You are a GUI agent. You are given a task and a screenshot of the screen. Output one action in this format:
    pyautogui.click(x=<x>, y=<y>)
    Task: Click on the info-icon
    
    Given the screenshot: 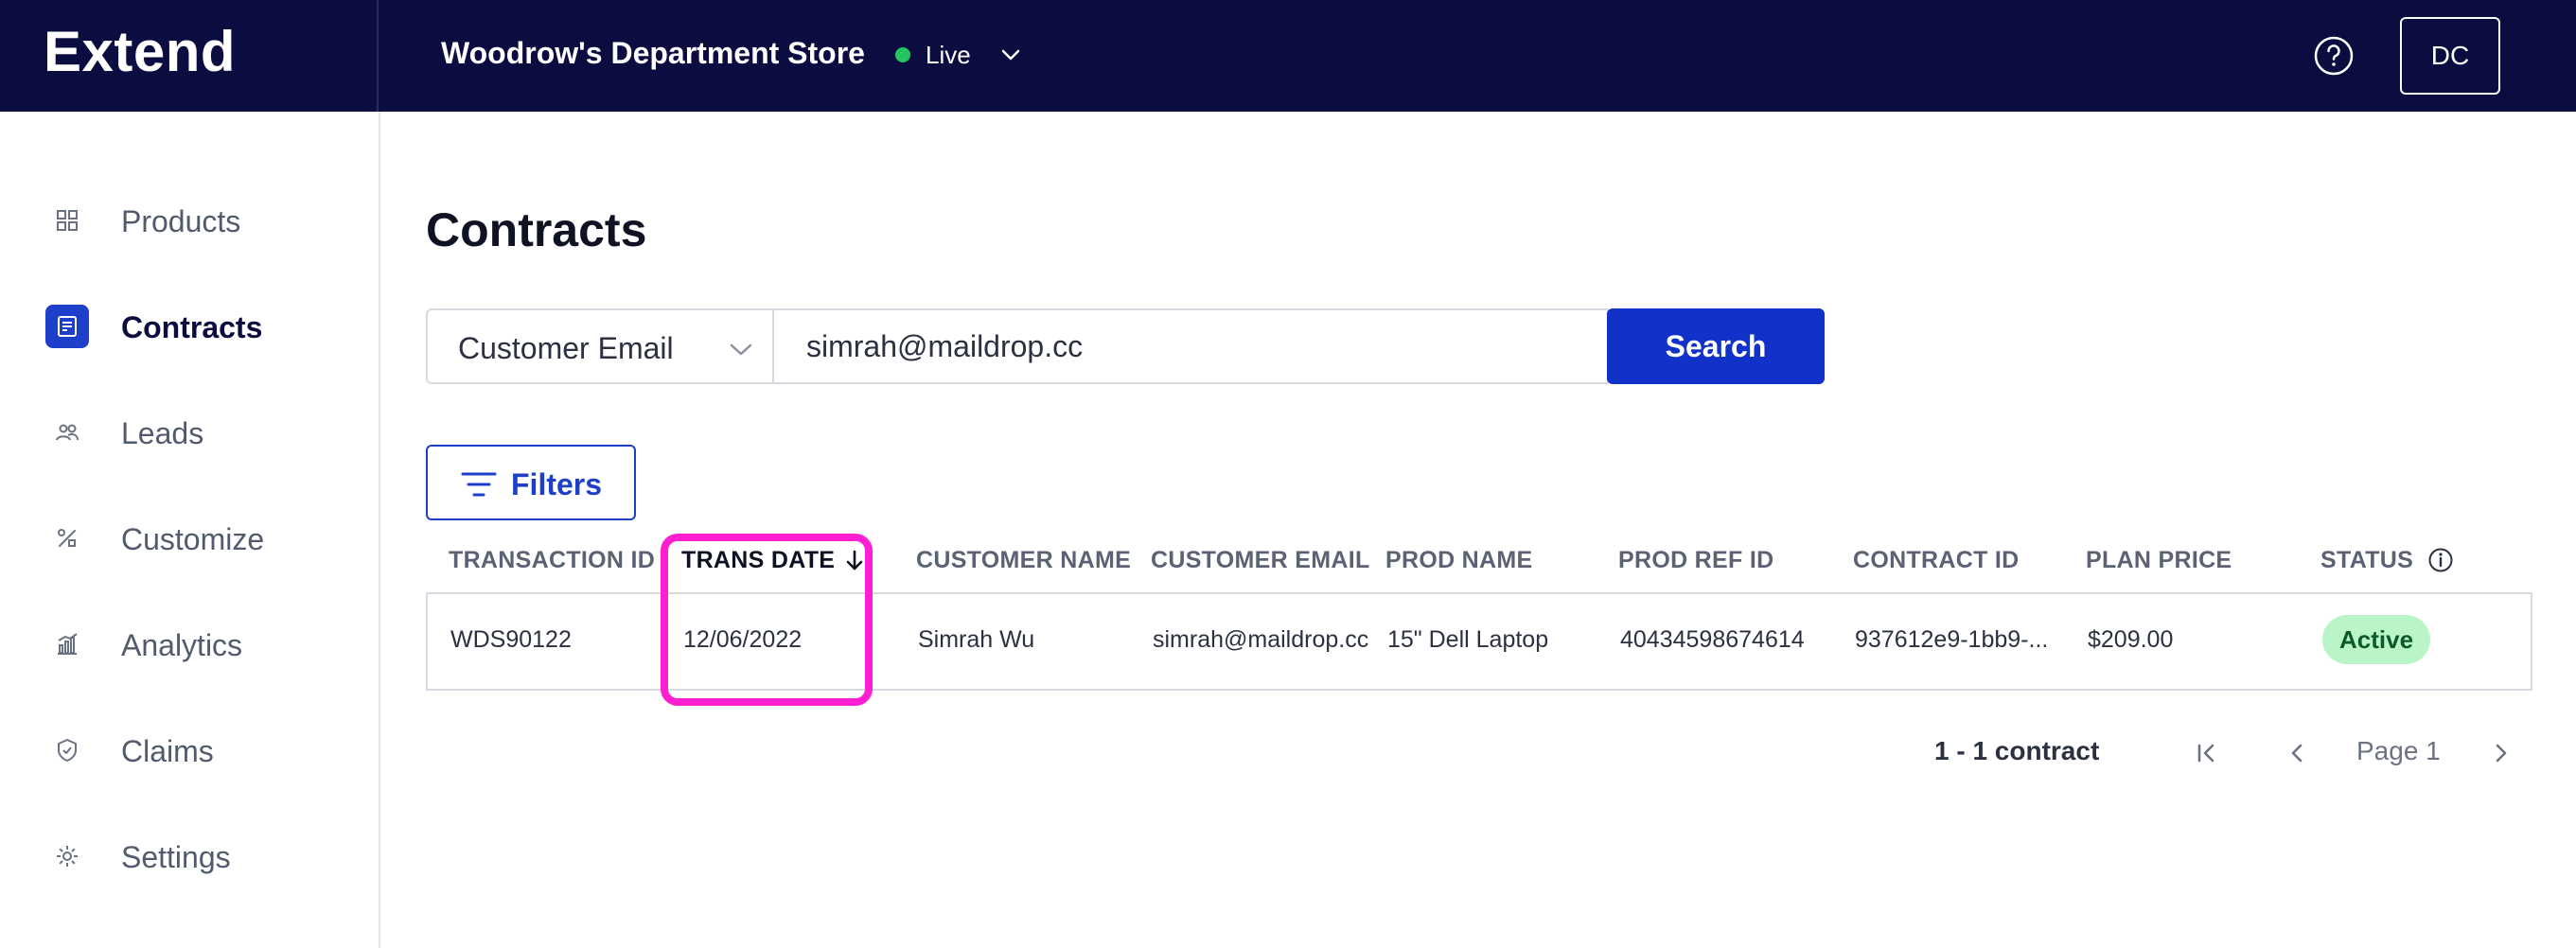 What is the action you would take?
    pyautogui.click(x=2440, y=560)
    